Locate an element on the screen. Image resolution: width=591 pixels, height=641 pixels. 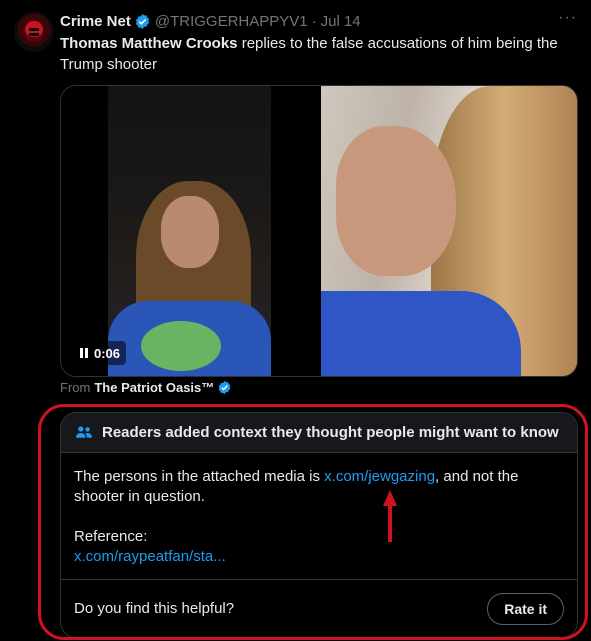
photo-person-shirt is located at coordinates (421, 333).